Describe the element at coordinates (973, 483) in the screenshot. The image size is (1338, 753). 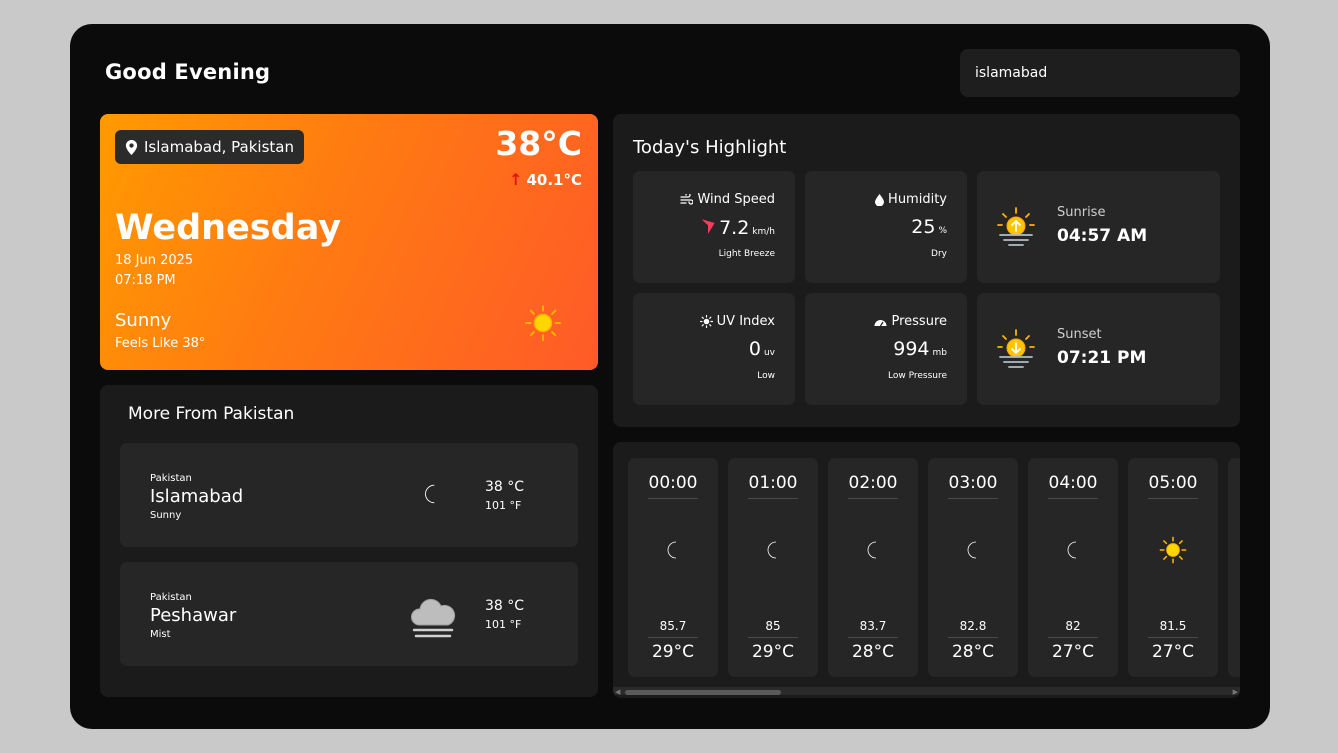
I see `hour-time: 03:00` at that location.